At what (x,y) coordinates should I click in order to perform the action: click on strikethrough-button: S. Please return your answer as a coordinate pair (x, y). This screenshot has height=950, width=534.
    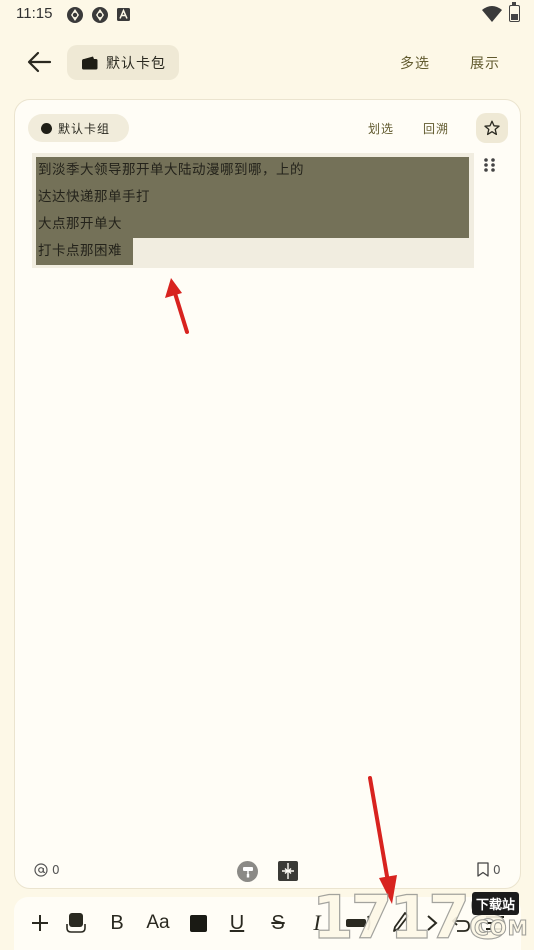
    Looking at the image, I should click on (278, 923).